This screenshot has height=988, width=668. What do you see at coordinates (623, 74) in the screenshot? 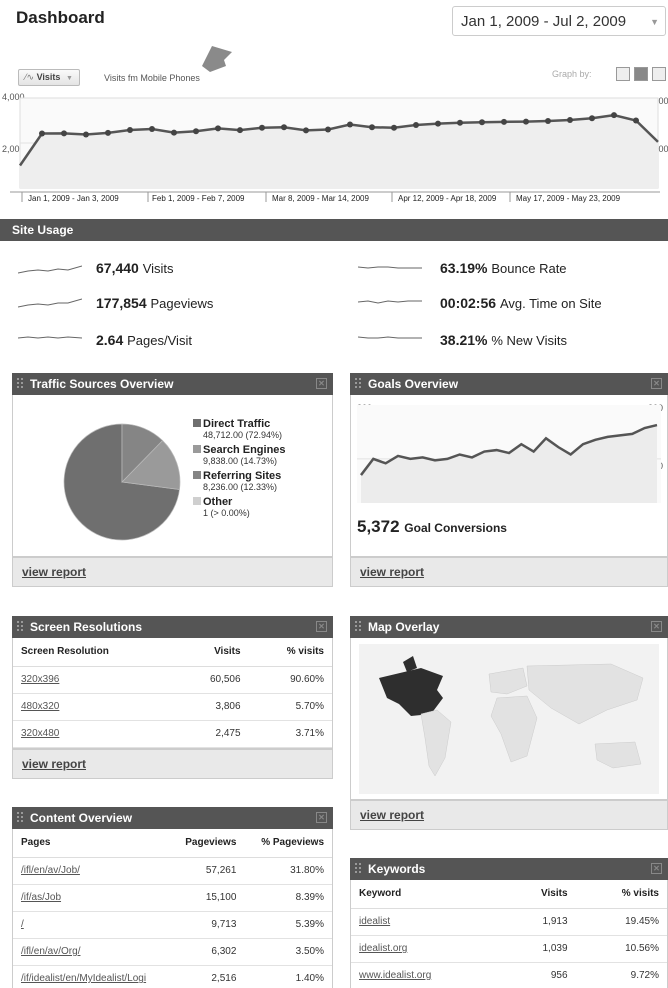
I see `graph-by-day-button` at bounding box center [623, 74].